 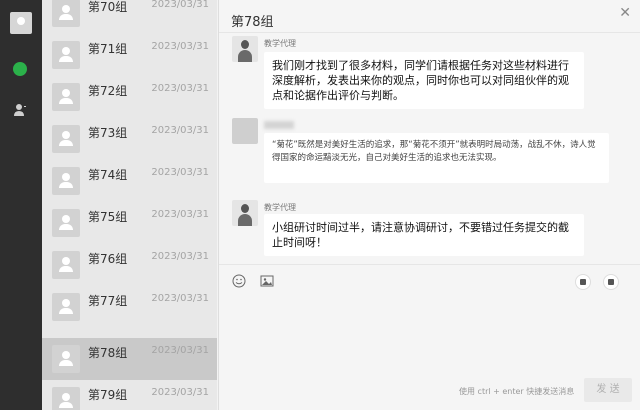 I want to click on input-hint: 使用 ctrl + enter 快捷发送消息, so click(x=517, y=391).